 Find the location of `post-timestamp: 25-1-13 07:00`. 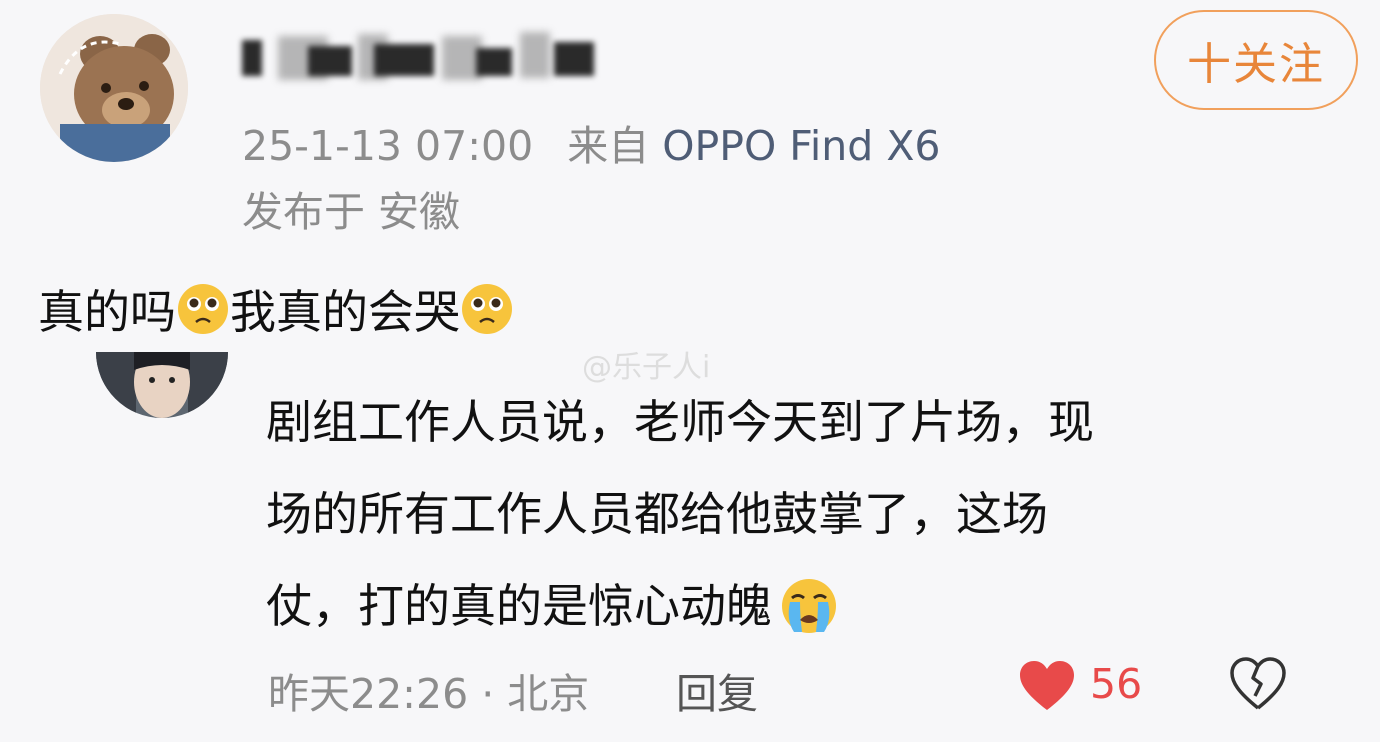

post-timestamp: 25-1-13 07:00 is located at coordinates (388, 146).